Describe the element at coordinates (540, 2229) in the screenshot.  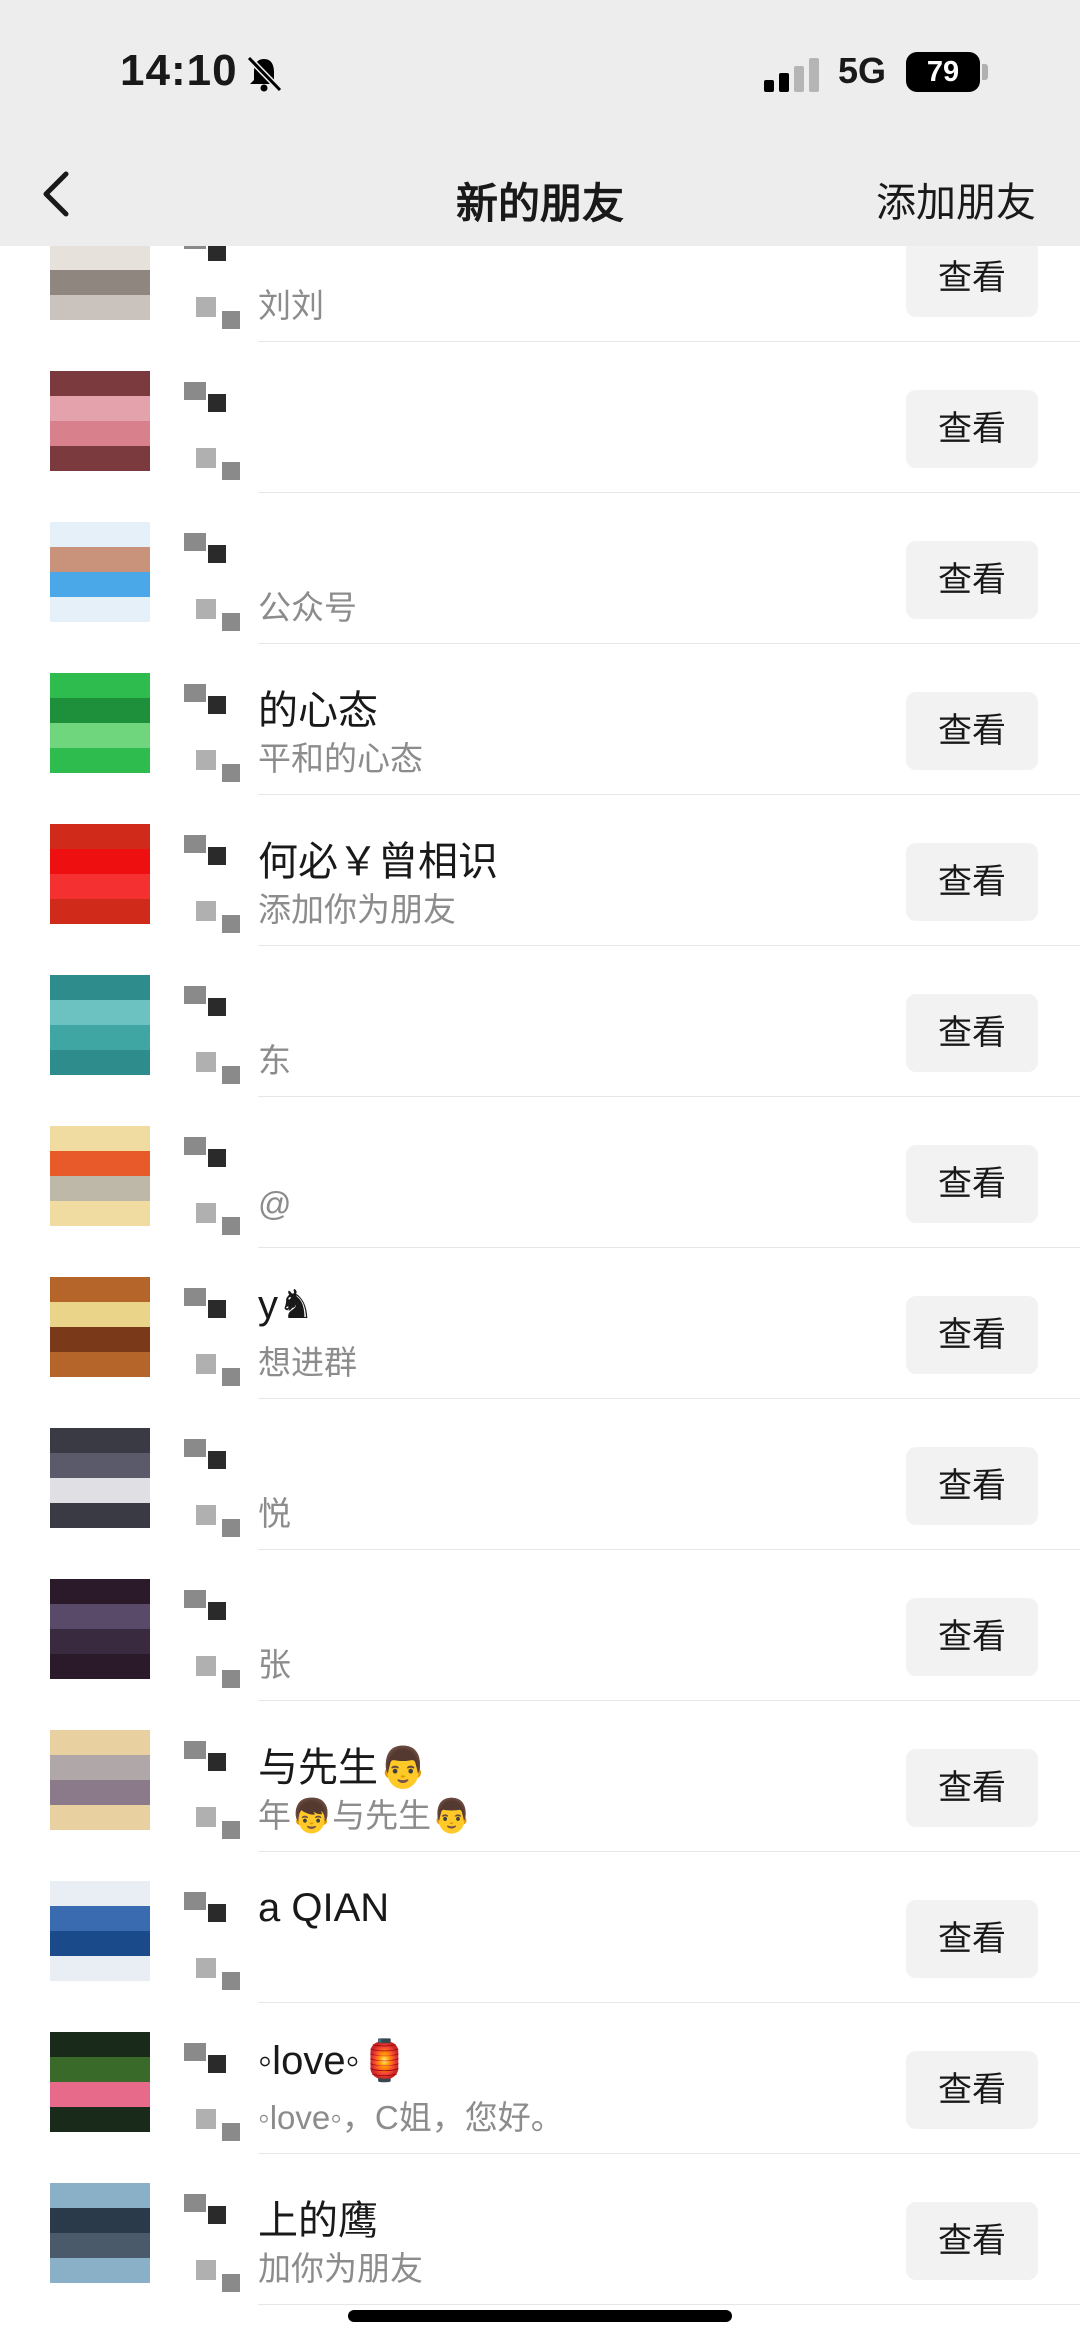
I see `friend-request-row: 上的鹰 加你为朋友 查看` at that location.